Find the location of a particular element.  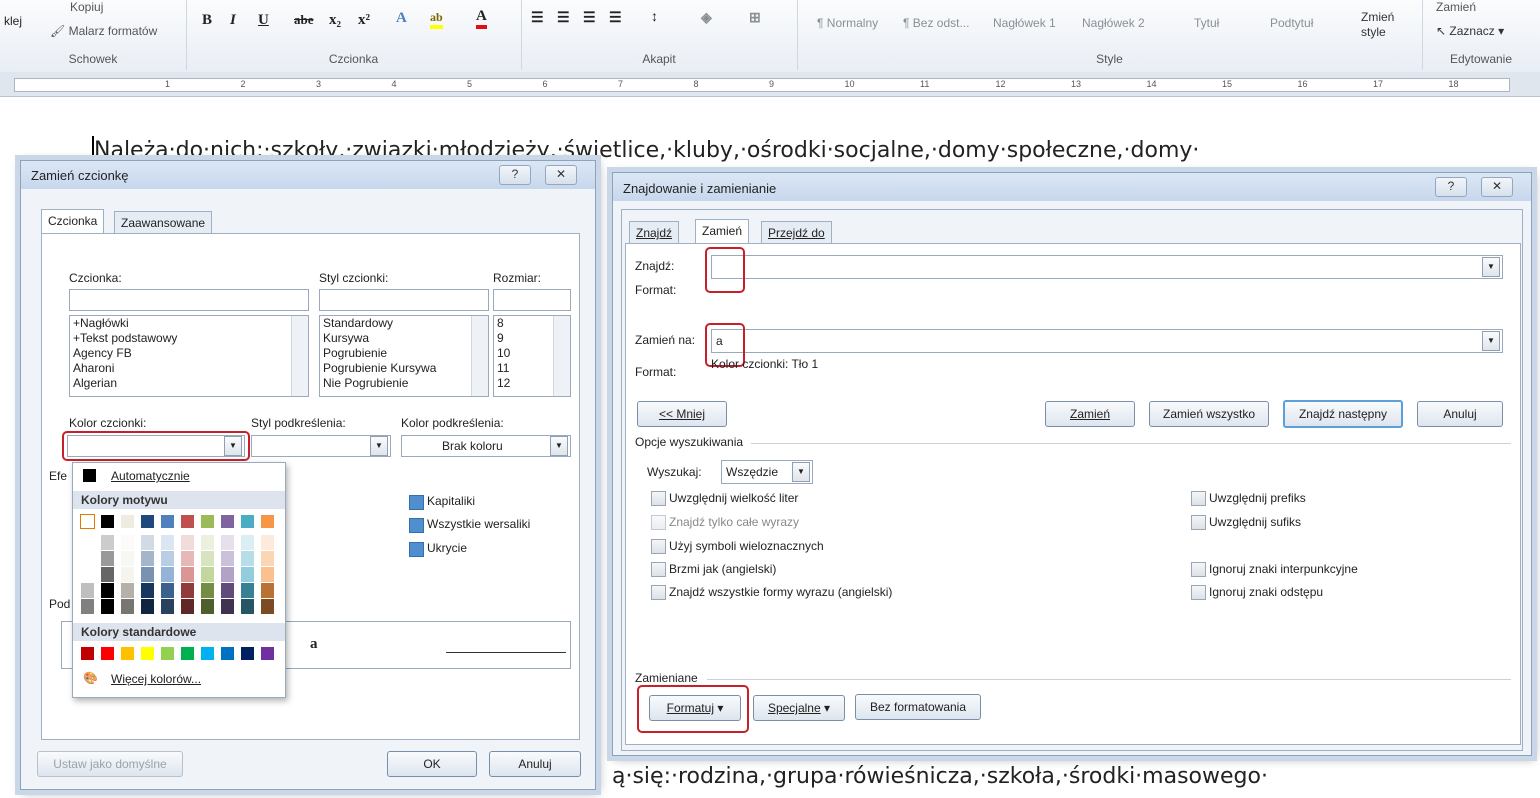

less-button: << Mniej is located at coordinates (682, 414).